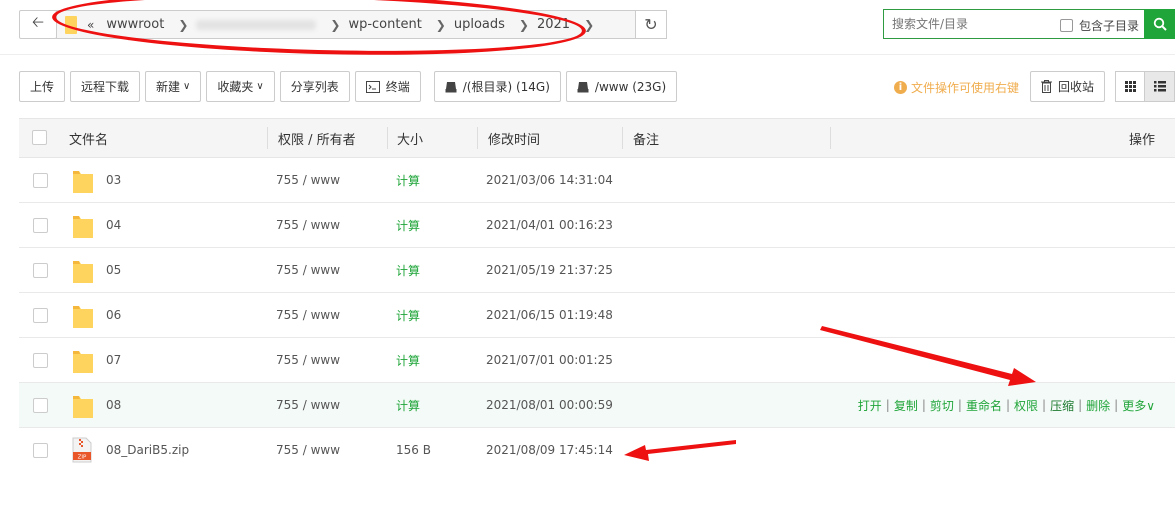 The width and height of the screenshot is (1175, 510). What do you see at coordinates (984, 405) in the screenshot?
I see `op-rename-link: 重命名` at bounding box center [984, 405].